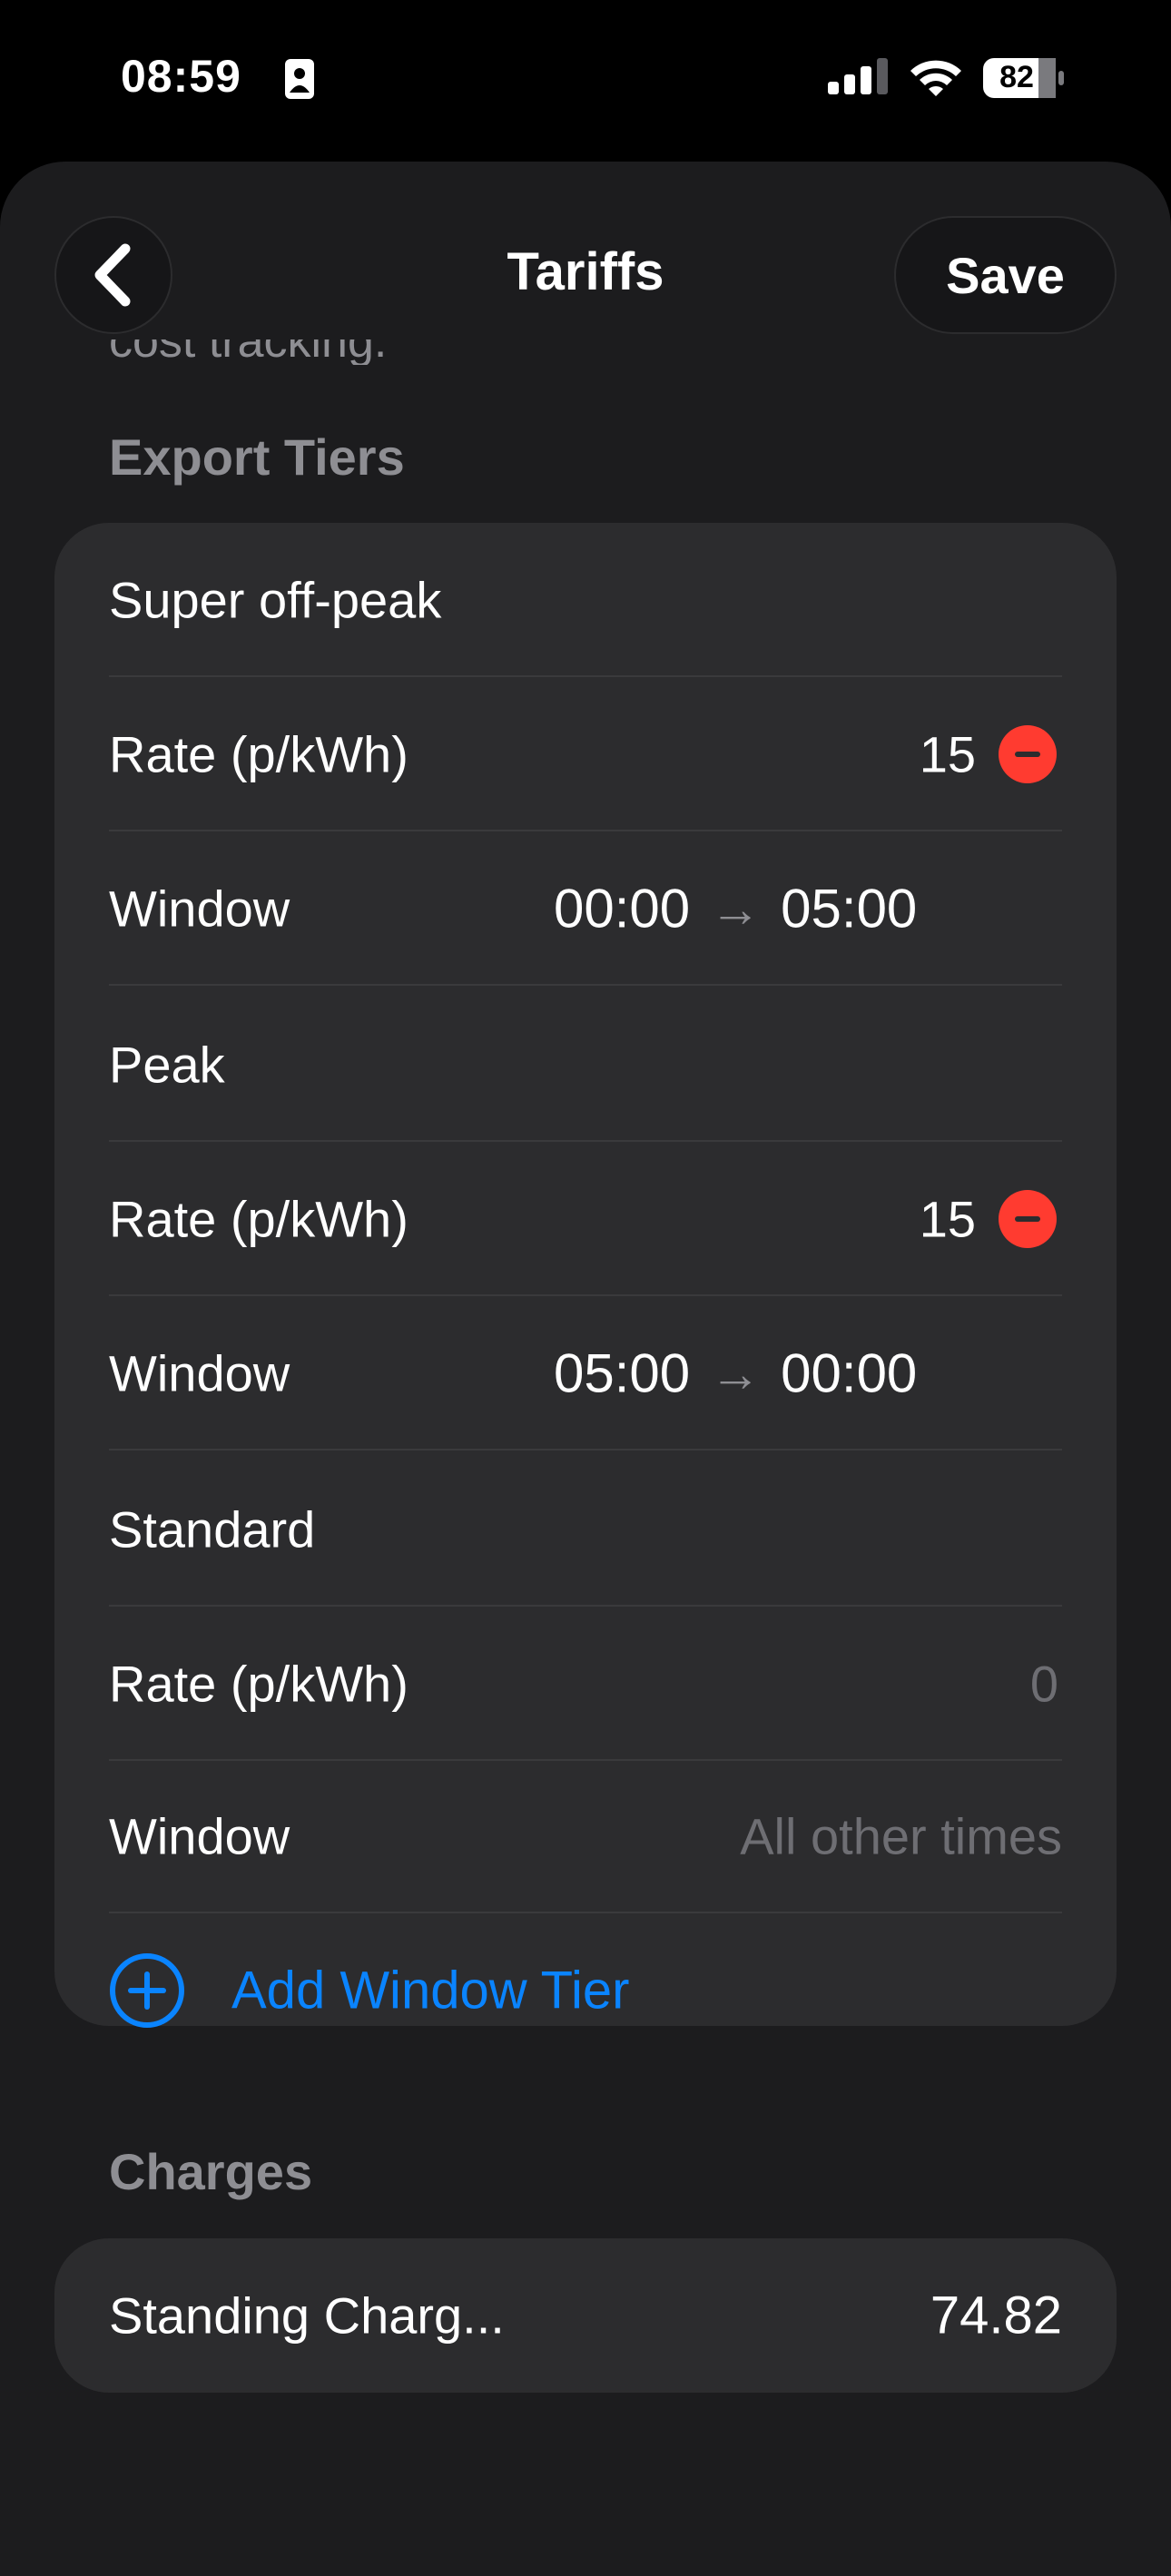 The width and height of the screenshot is (1171, 2576). What do you see at coordinates (147, 1990) in the screenshot?
I see `plus-circle-icon` at bounding box center [147, 1990].